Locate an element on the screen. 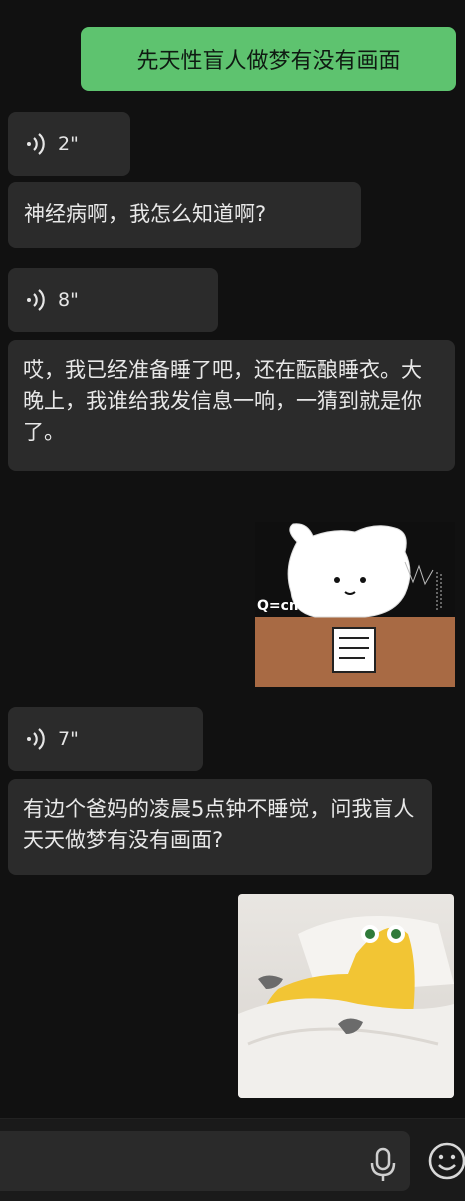 This screenshot has width=465, height=1201. message-input is located at coordinates (205, 1161).